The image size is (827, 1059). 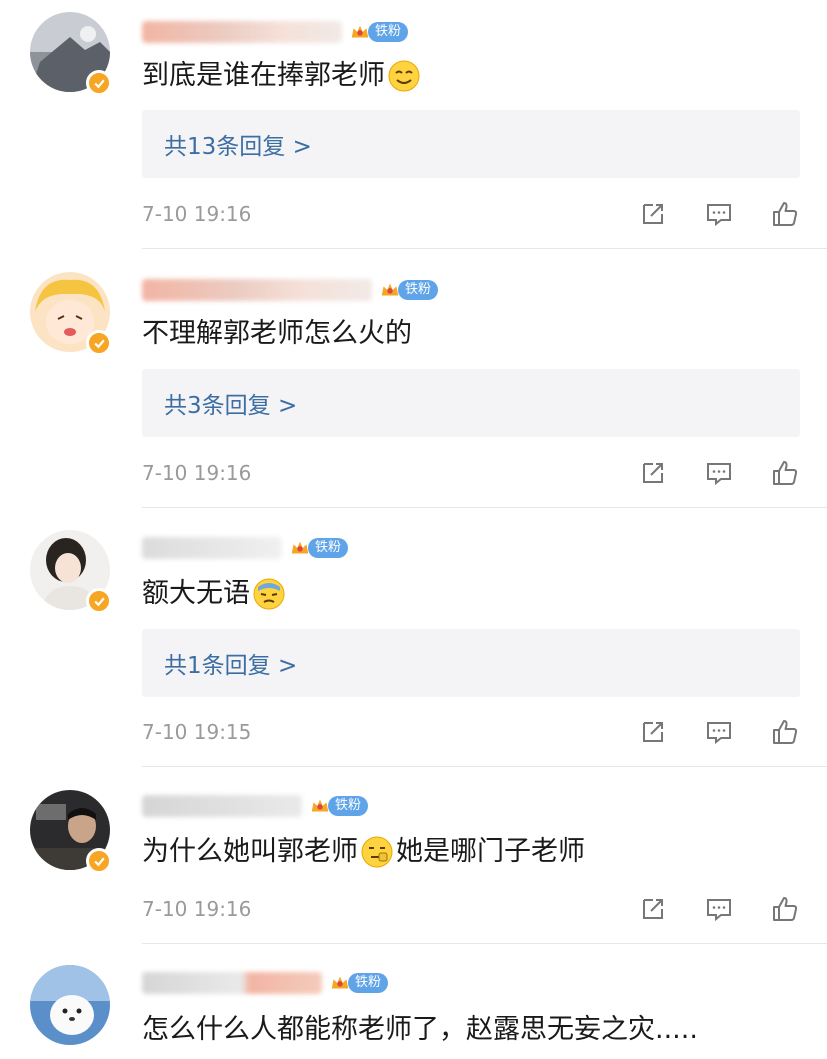 What do you see at coordinates (404, 76) in the screenshot?
I see `smirk-emoji-icon` at bounding box center [404, 76].